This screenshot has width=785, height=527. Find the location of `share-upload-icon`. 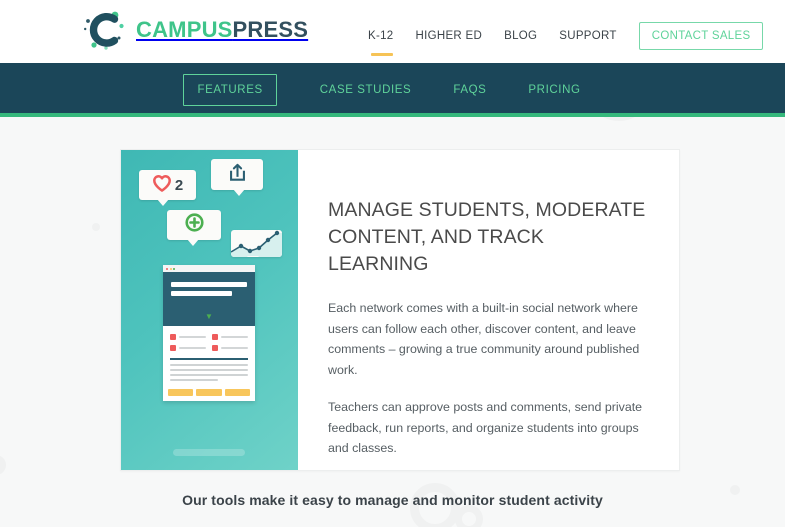

share-upload-icon is located at coordinates (237, 175).